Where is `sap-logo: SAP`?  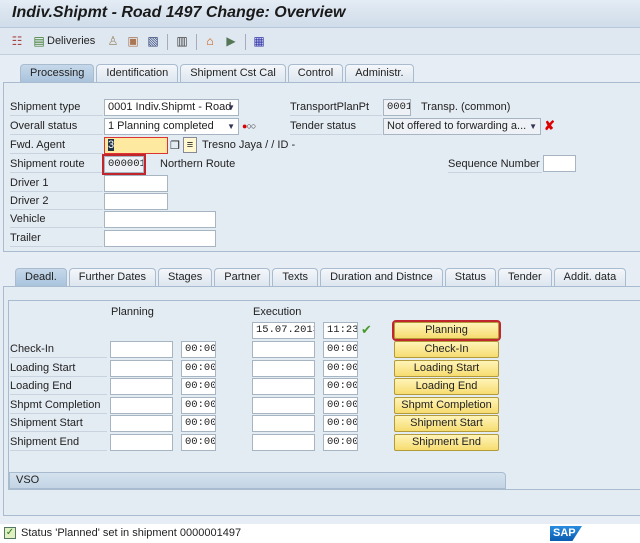 sap-logo: SAP is located at coordinates (566, 533).